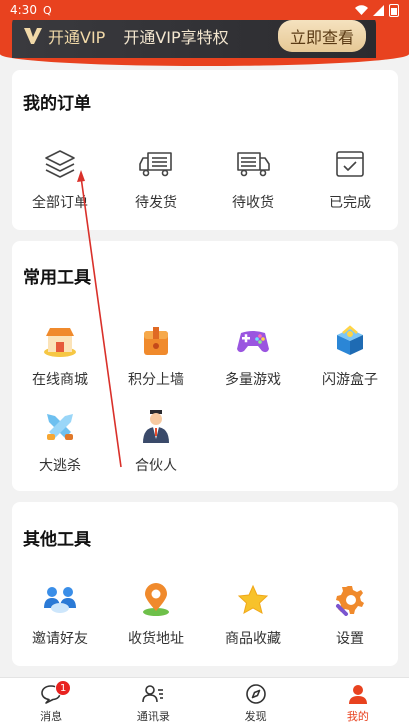 Image resolution: width=409 pixels, height=727 pixels. Describe the element at coordinates (60, 639) in the screenshot. I see `other-invite-friends-label: 邀请好友` at that location.